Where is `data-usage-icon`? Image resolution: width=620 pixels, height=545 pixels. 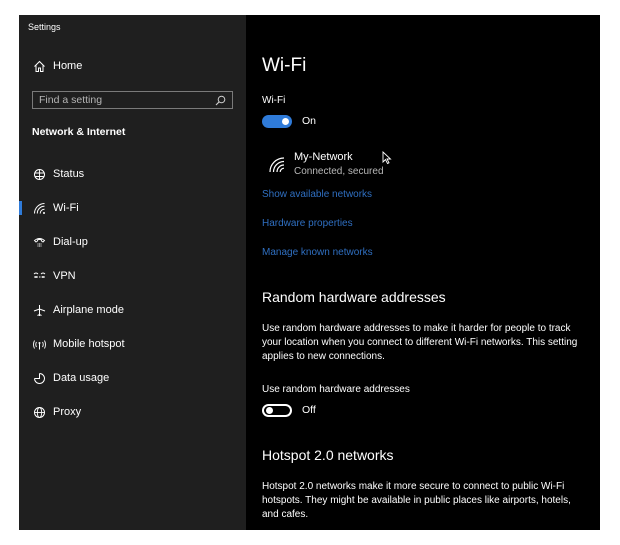 data-usage-icon is located at coordinates (39, 378).